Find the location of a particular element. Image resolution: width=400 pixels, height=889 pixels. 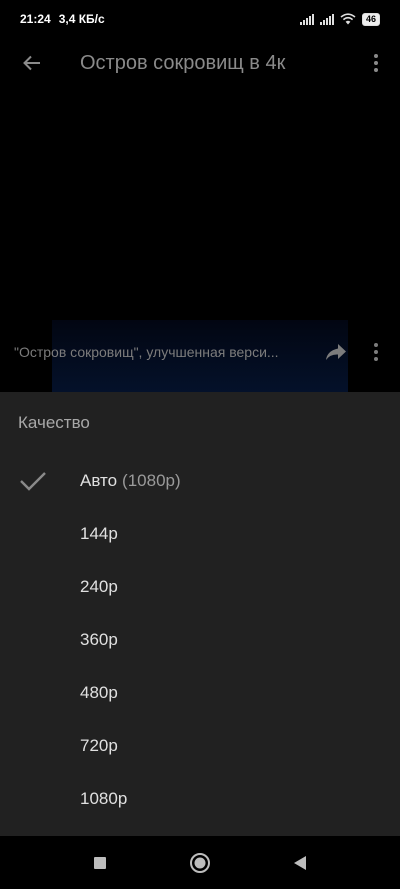

status-left: 21:24 3,4 КБ/с is located at coordinates (62, 19).